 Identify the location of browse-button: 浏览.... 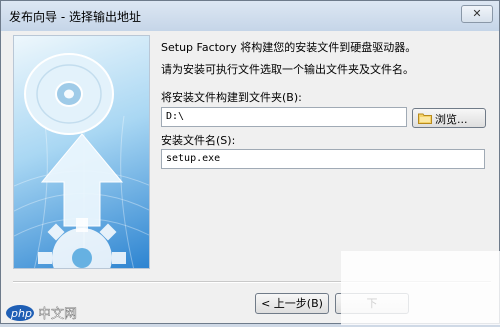
(449, 118).